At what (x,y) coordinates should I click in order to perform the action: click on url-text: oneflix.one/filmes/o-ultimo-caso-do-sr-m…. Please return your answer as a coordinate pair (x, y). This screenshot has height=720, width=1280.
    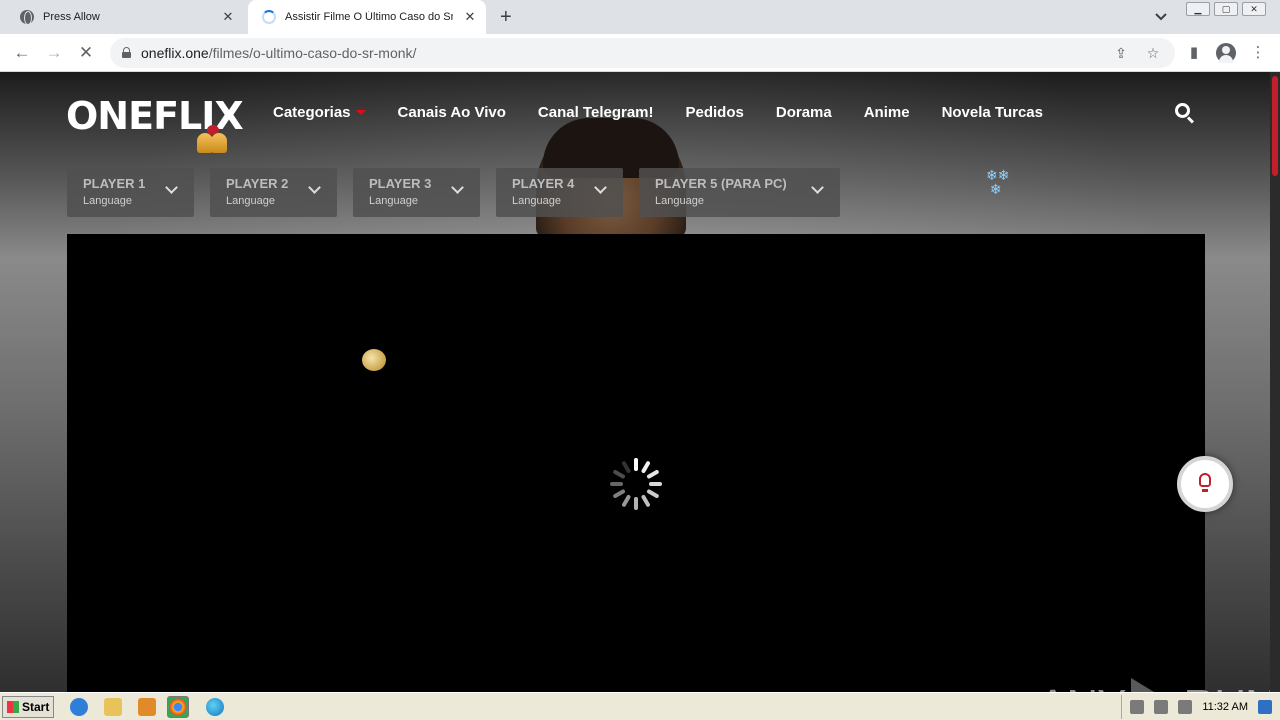
    Looking at the image, I should click on (278, 53).